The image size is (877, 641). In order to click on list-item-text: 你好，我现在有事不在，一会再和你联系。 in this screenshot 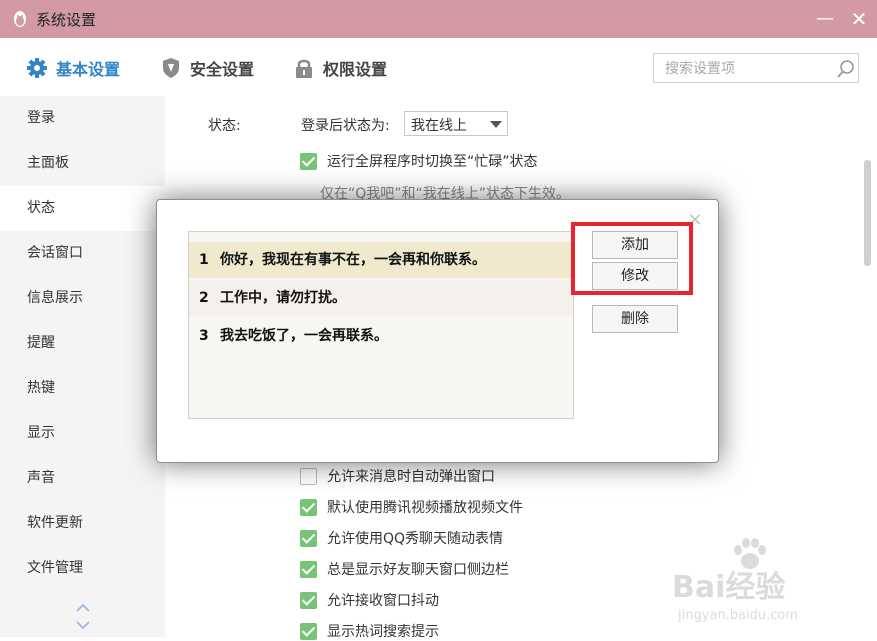, I will do `click(353, 260)`.